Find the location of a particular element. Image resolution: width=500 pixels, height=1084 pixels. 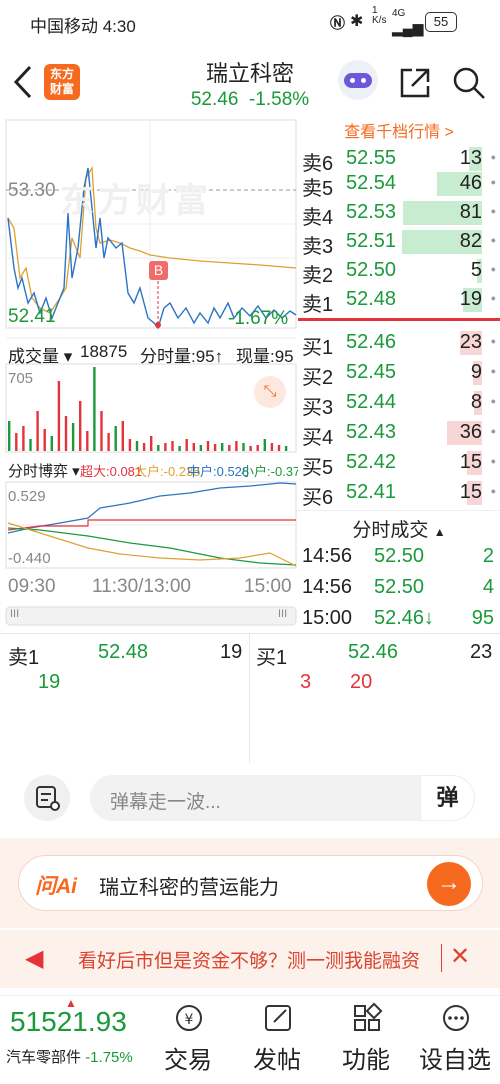

tab-function: 功能 is located at coordinates (366, 1040).